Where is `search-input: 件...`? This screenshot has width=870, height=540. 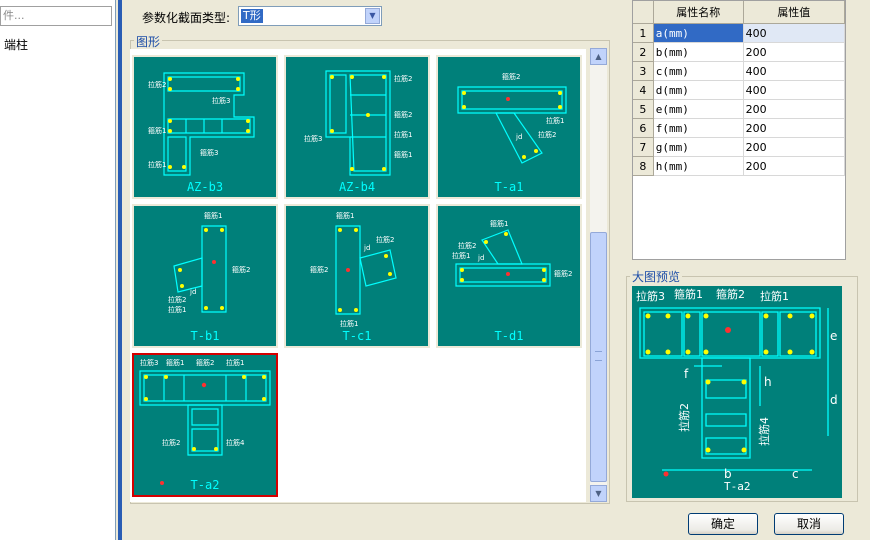
search-input: 件... is located at coordinates (56, 16).